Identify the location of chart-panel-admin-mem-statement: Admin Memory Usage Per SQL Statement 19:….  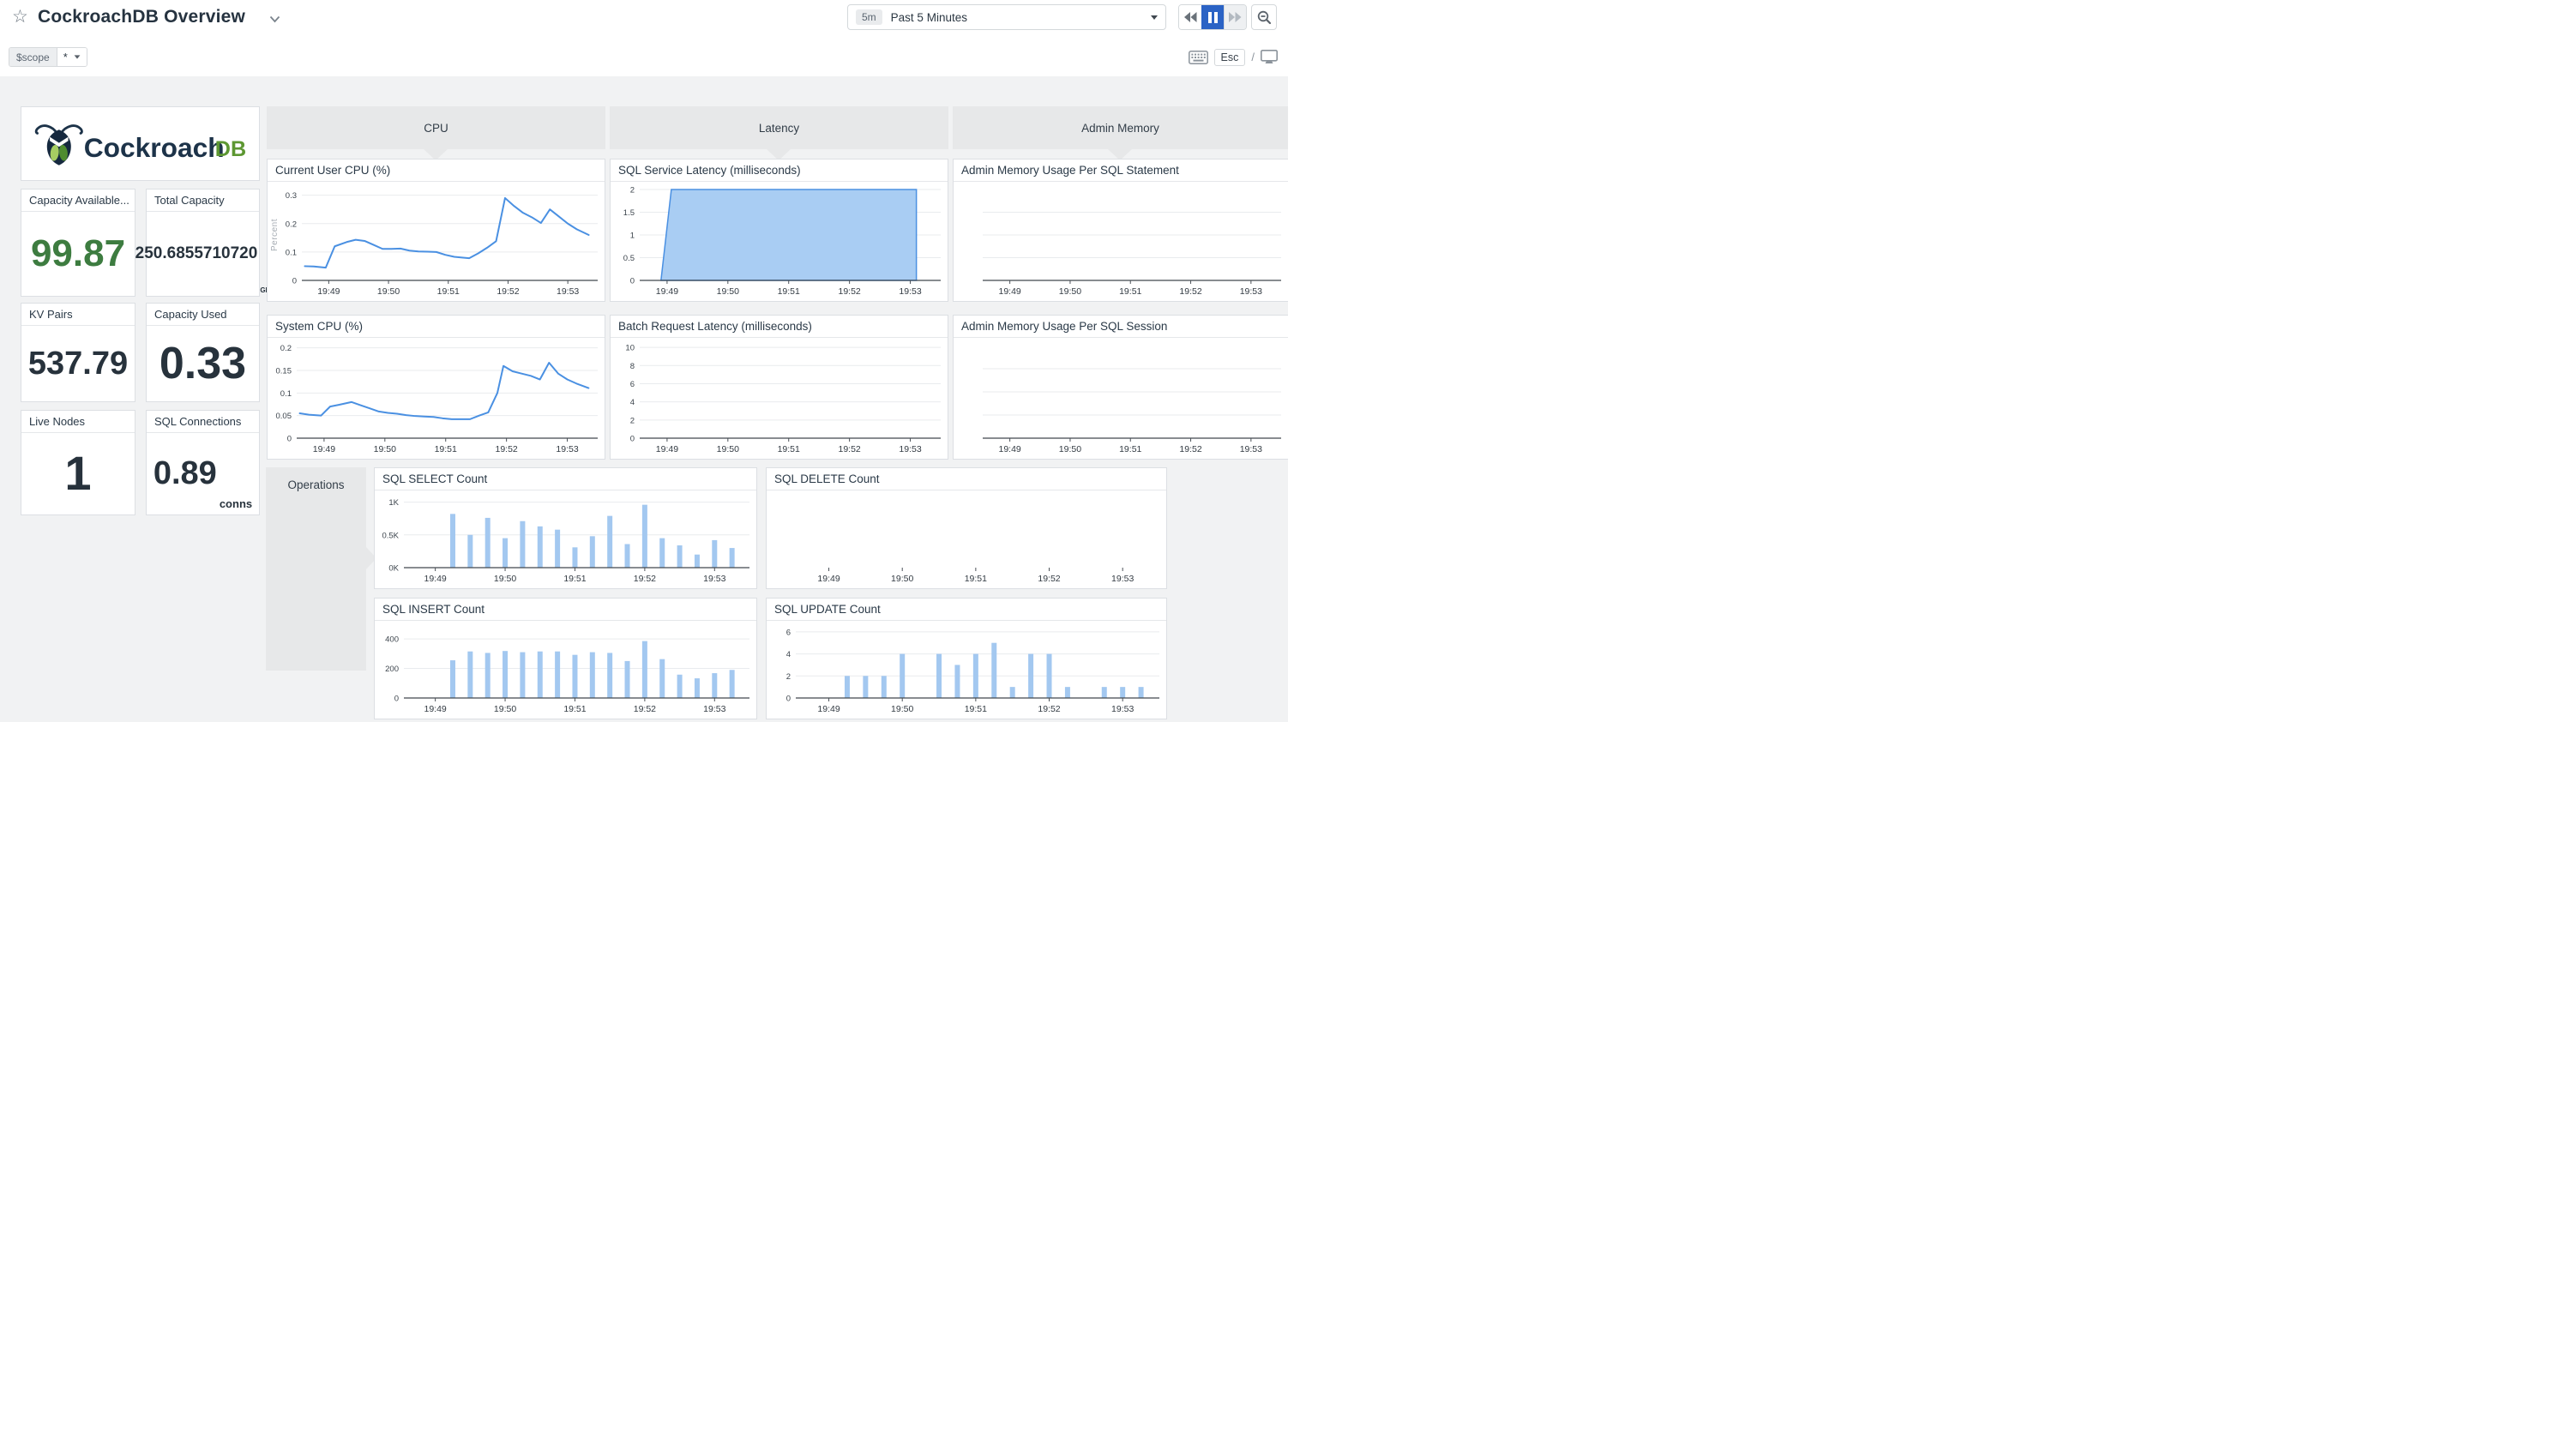
(1120, 230).